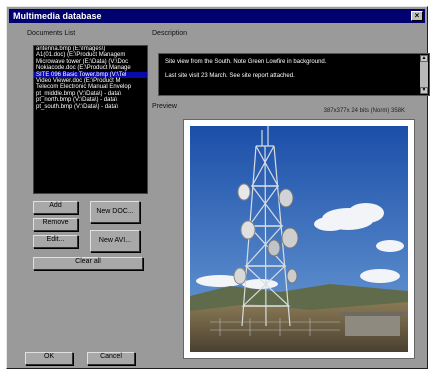 The image size is (437, 374). I want to click on title-bar: Multimedia database ×, so click(217, 16).